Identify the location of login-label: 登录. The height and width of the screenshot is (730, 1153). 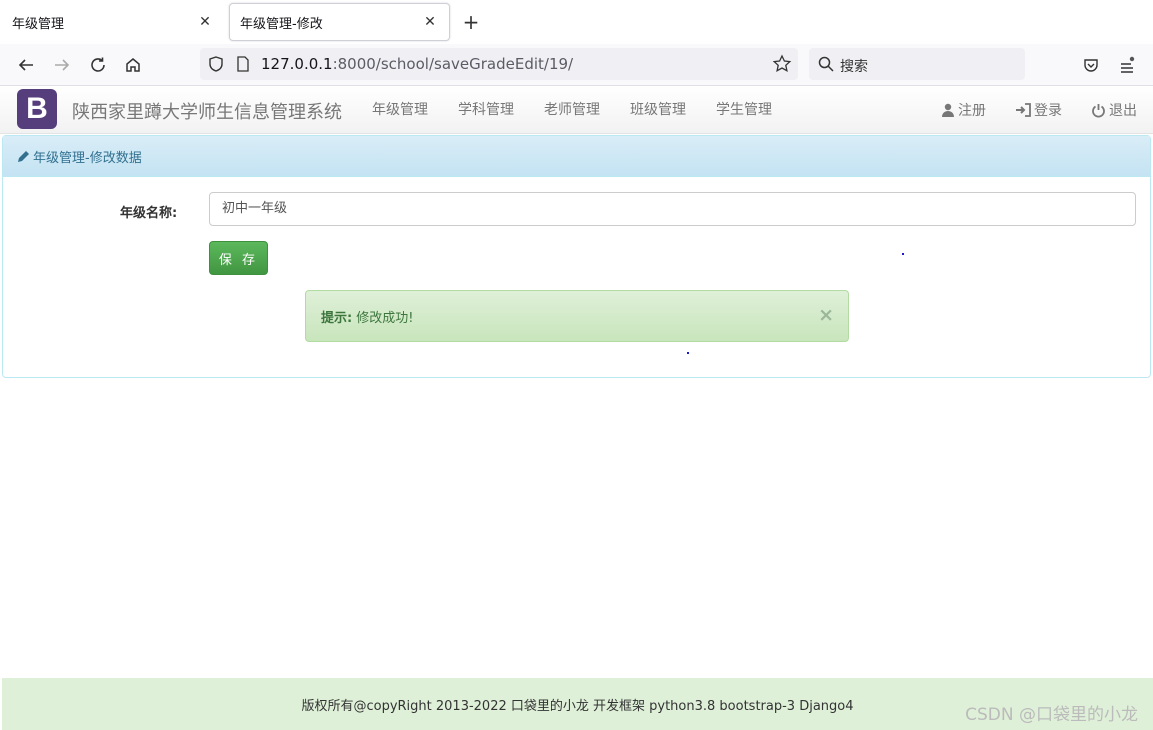
(1048, 111).